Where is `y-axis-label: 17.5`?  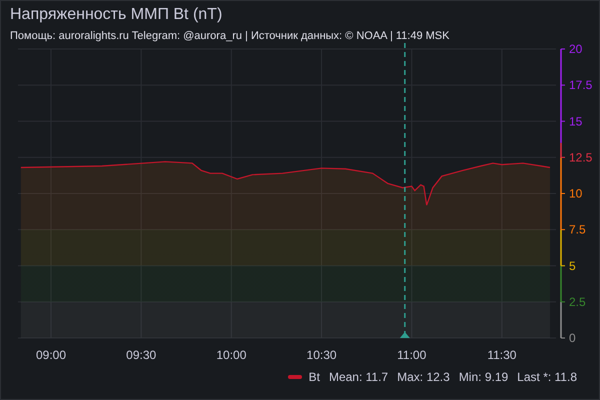 y-axis-label: 17.5 is located at coordinates (580, 85).